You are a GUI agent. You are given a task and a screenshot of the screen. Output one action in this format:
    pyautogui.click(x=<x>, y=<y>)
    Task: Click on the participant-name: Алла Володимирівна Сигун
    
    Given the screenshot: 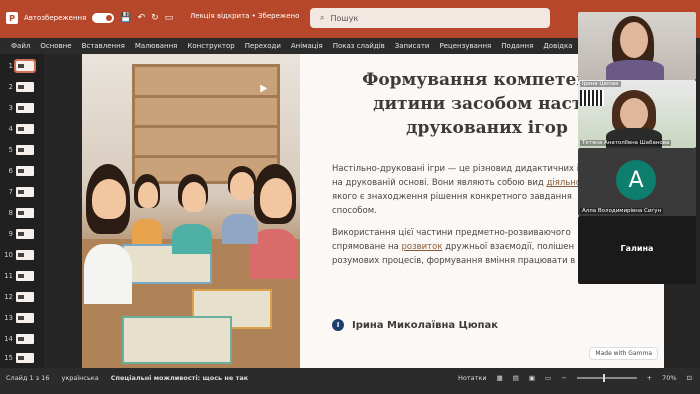 What is the action you would take?
    pyautogui.click(x=622, y=211)
    